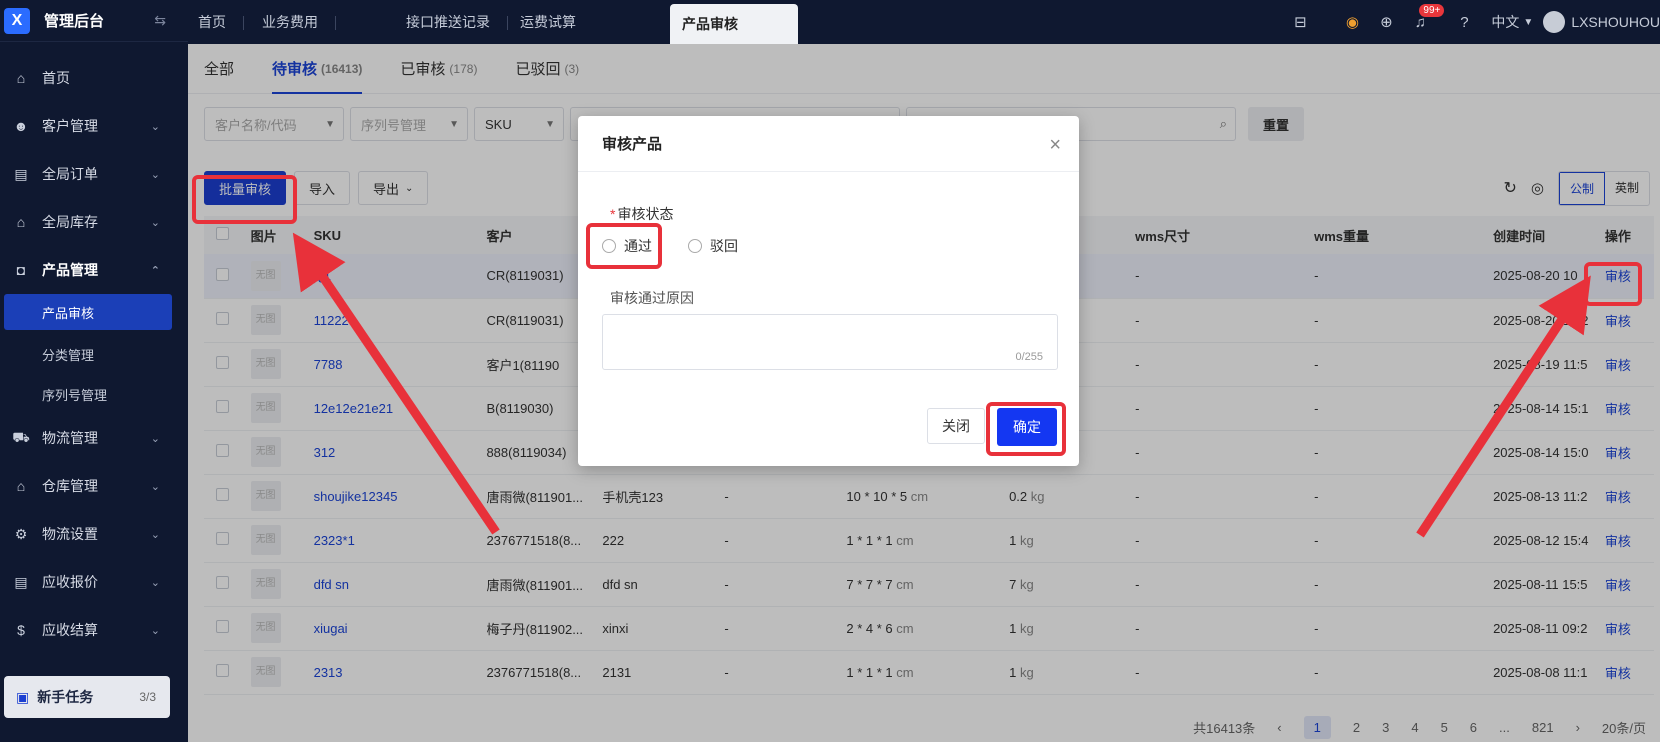 Image resolution: width=1660 pixels, height=742 pixels. What do you see at coordinates (88, 312) in the screenshot?
I see `sidebar-subitem-product-review: 产品审核` at bounding box center [88, 312].